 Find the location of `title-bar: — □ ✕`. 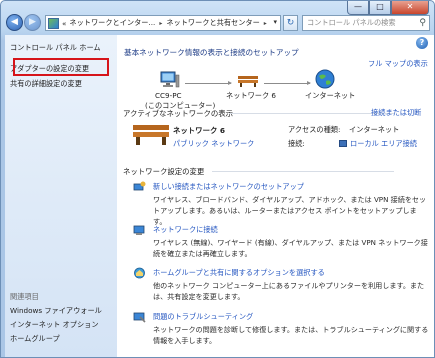

title-bar: — □ ✕ is located at coordinates (217, 8).